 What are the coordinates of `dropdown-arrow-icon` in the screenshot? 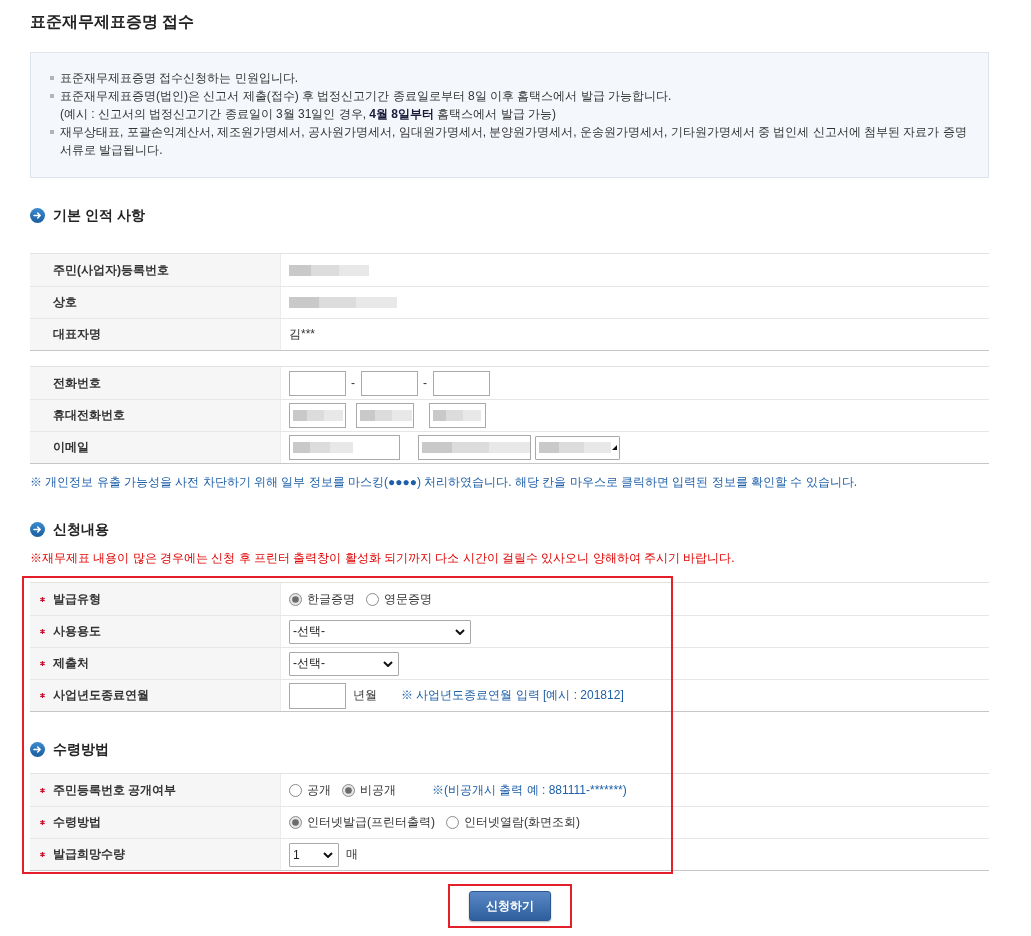 It's located at (614, 447).